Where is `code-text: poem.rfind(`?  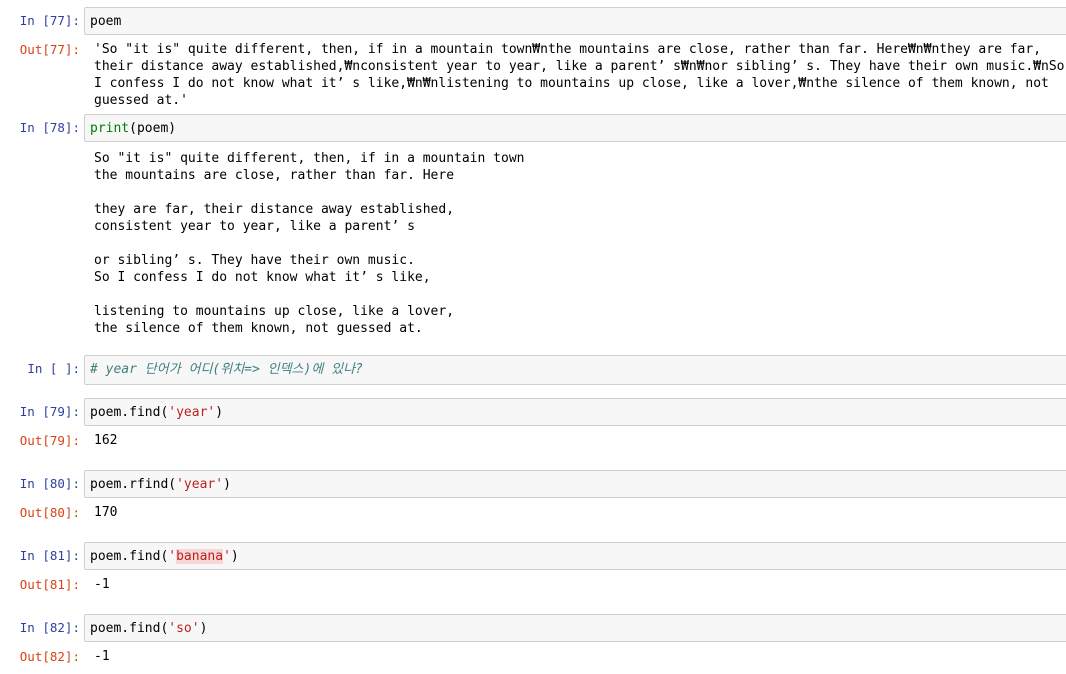
code-text: poem.rfind( is located at coordinates (133, 484).